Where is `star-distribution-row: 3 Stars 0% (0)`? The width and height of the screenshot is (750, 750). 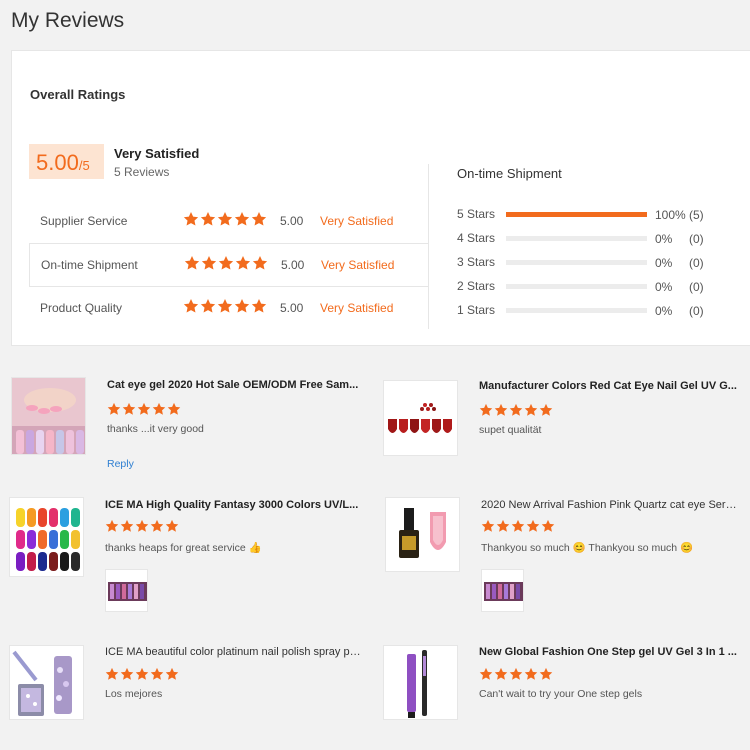 star-distribution-row: 3 Stars 0% (0) is located at coordinates (602, 262).